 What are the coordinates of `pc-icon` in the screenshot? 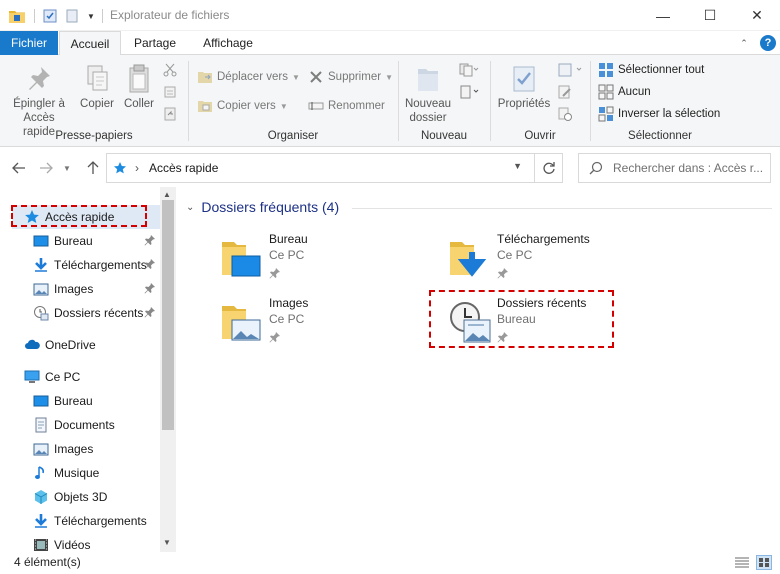 It's located at (32, 376).